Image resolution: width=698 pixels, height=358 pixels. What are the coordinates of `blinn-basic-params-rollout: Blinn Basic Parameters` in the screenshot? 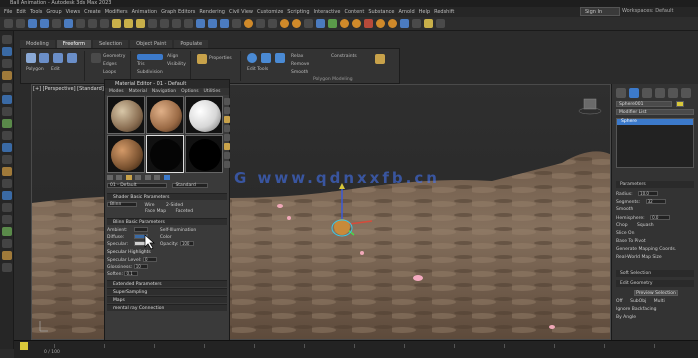 It's located at (167, 221).